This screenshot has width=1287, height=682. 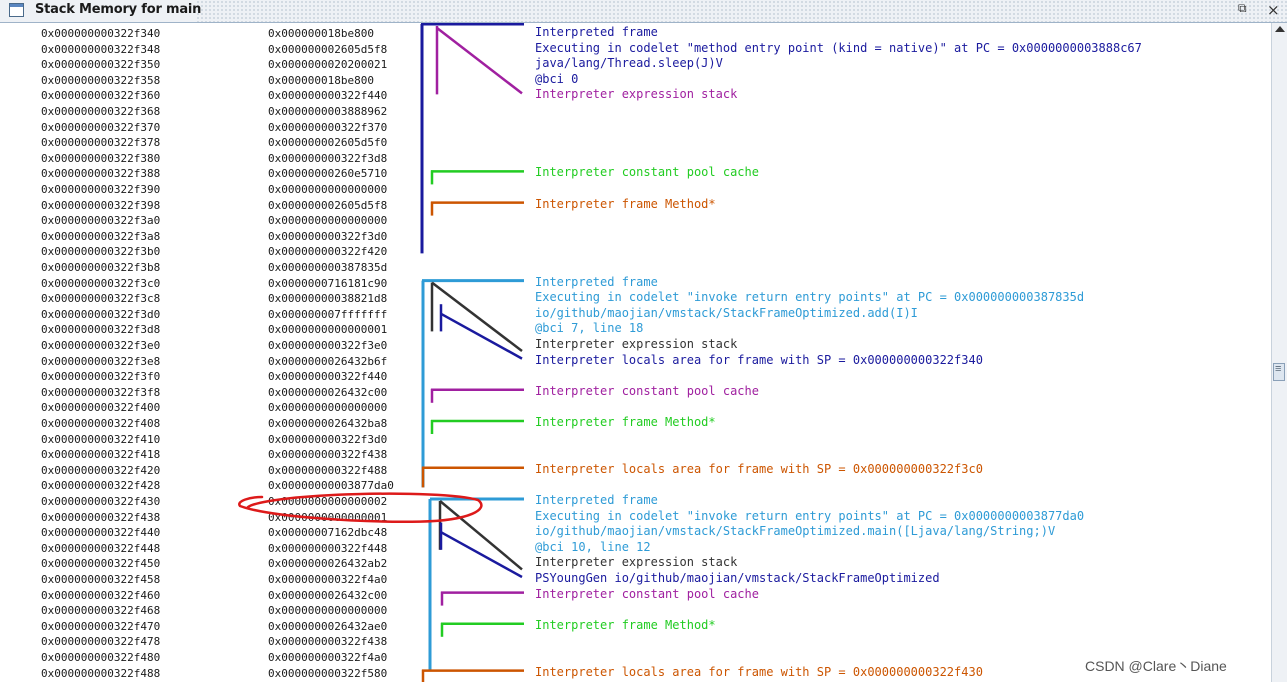 What do you see at coordinates (1279, 352) in the screenshot?
I see `vertical-scrollbar` at bounding box center [1279, 352].